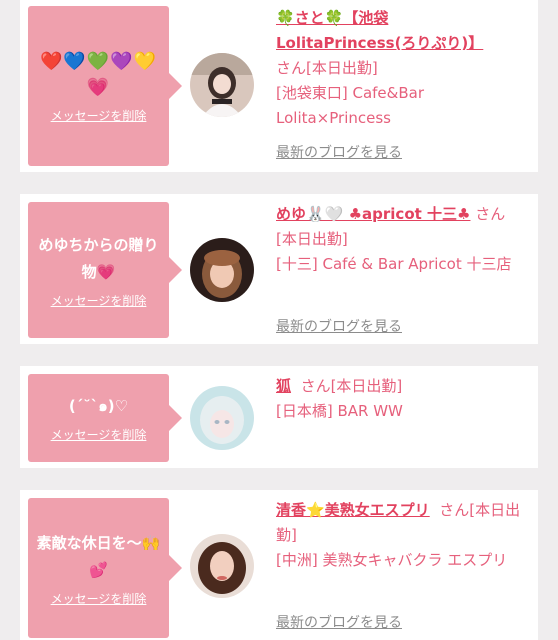 This screenshot has height=640, width=558. What do you see at coordinates (98, 406) in the screenshot?
I see `message-text: (ˊ˘ˋ๑)♡` at bounding box center [98, 406].